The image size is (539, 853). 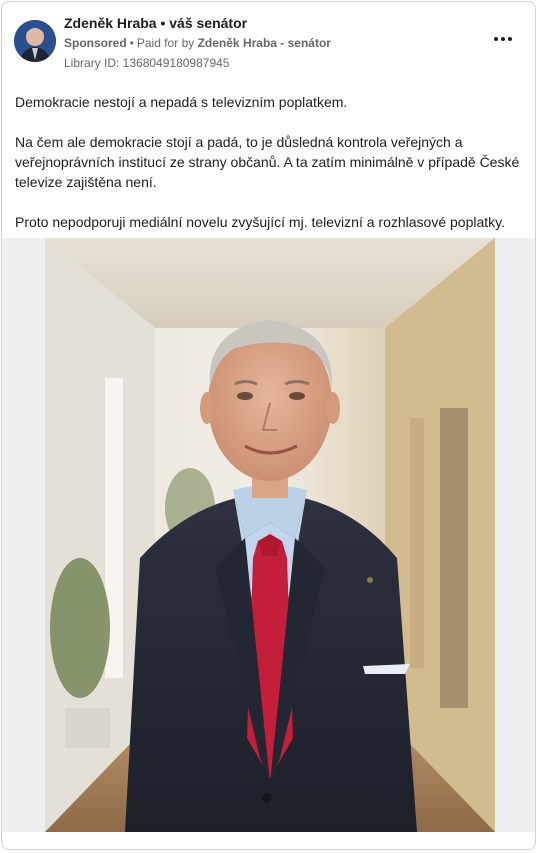 I want to click on card-footer, so click(x=268, y=840).